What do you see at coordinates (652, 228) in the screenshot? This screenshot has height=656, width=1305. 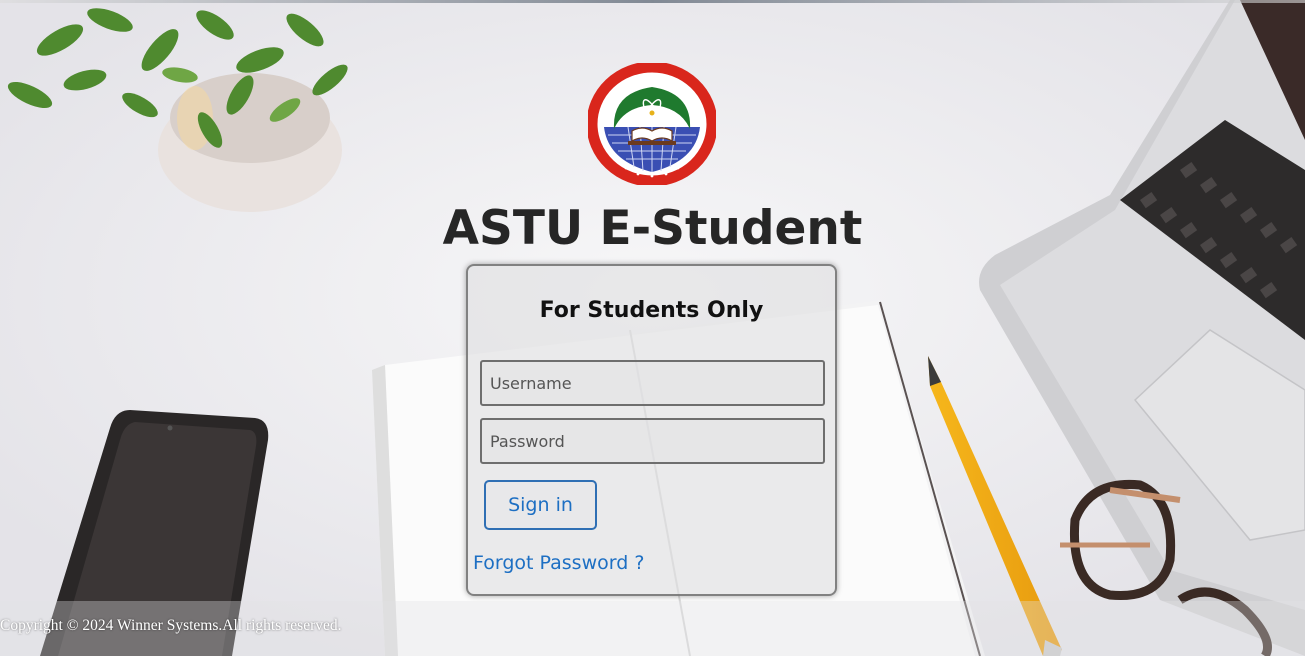 I see `page-title: ASTU E-Student` at bounding box center [652, 228].